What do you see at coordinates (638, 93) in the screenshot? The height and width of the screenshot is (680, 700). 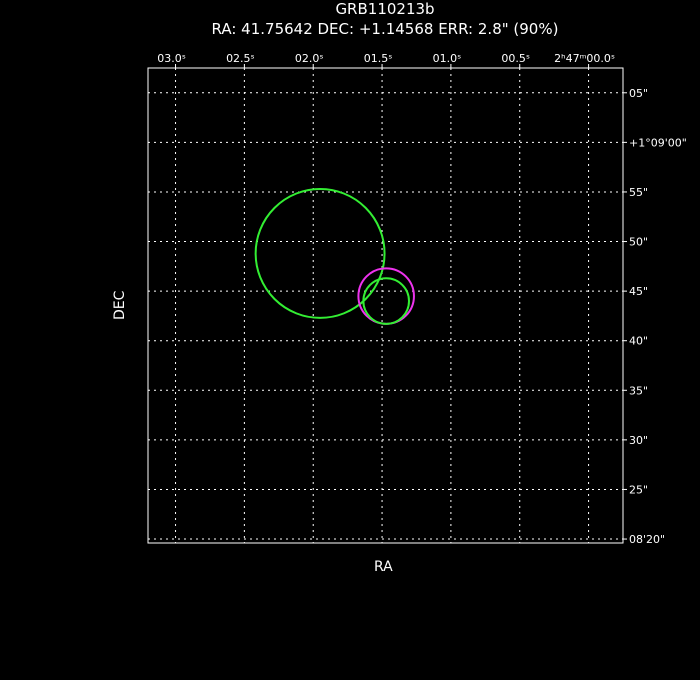 I see `y-tick-label: 05"` at bounding box center [638, 93].